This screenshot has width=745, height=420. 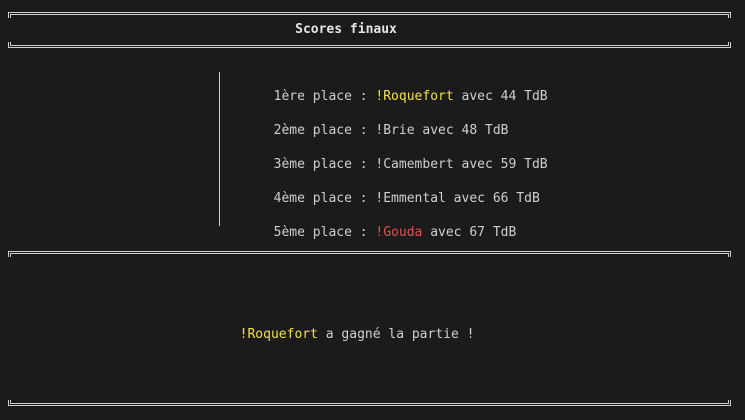 I want to click on winner-name: !Roquefort, so click(x=278, y=334).